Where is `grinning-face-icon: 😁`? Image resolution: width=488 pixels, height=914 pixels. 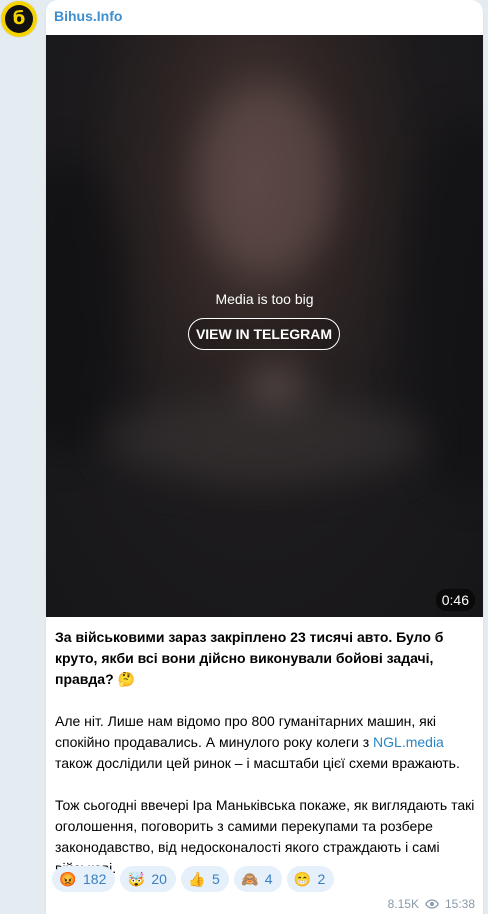 grinning-face-icon: 😁 is located at coordinates (302, 879).